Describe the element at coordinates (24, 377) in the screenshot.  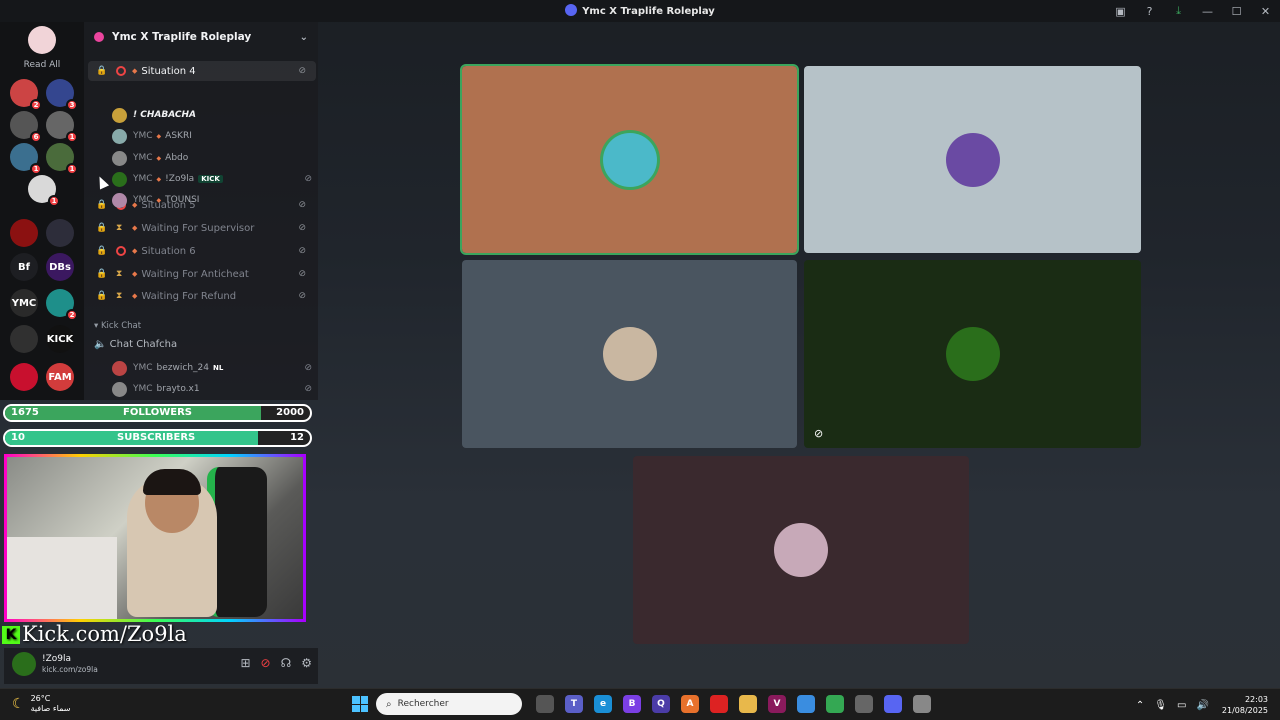
I see `server-red` at that location.